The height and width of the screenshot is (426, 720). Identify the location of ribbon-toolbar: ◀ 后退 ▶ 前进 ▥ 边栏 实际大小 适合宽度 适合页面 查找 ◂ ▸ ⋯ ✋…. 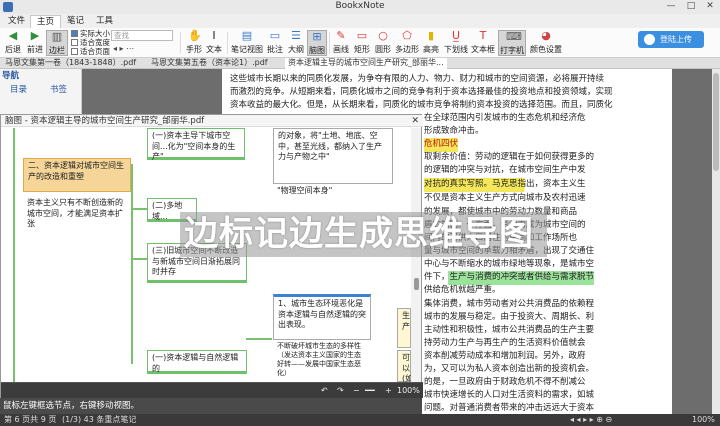
(360, 43).